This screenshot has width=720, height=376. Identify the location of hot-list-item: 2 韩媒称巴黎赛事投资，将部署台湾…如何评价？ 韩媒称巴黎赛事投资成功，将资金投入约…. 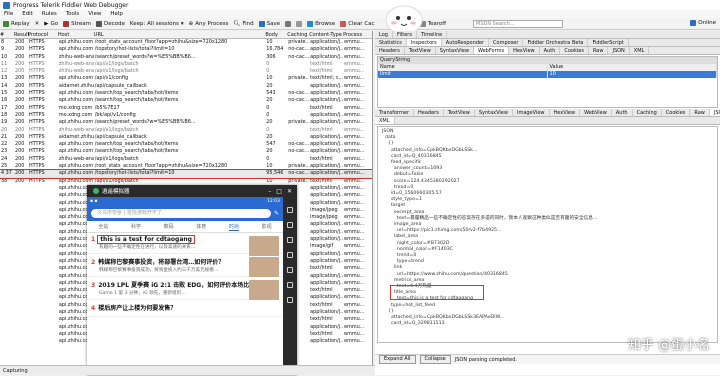
(185, 265).